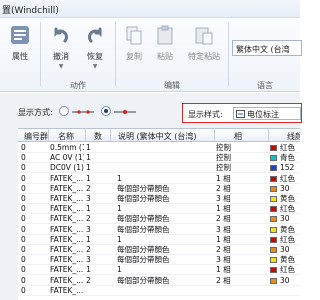 The image size is (320, 300). I want to click on paste-special-button: 特定粘贴, so click(204, 43).